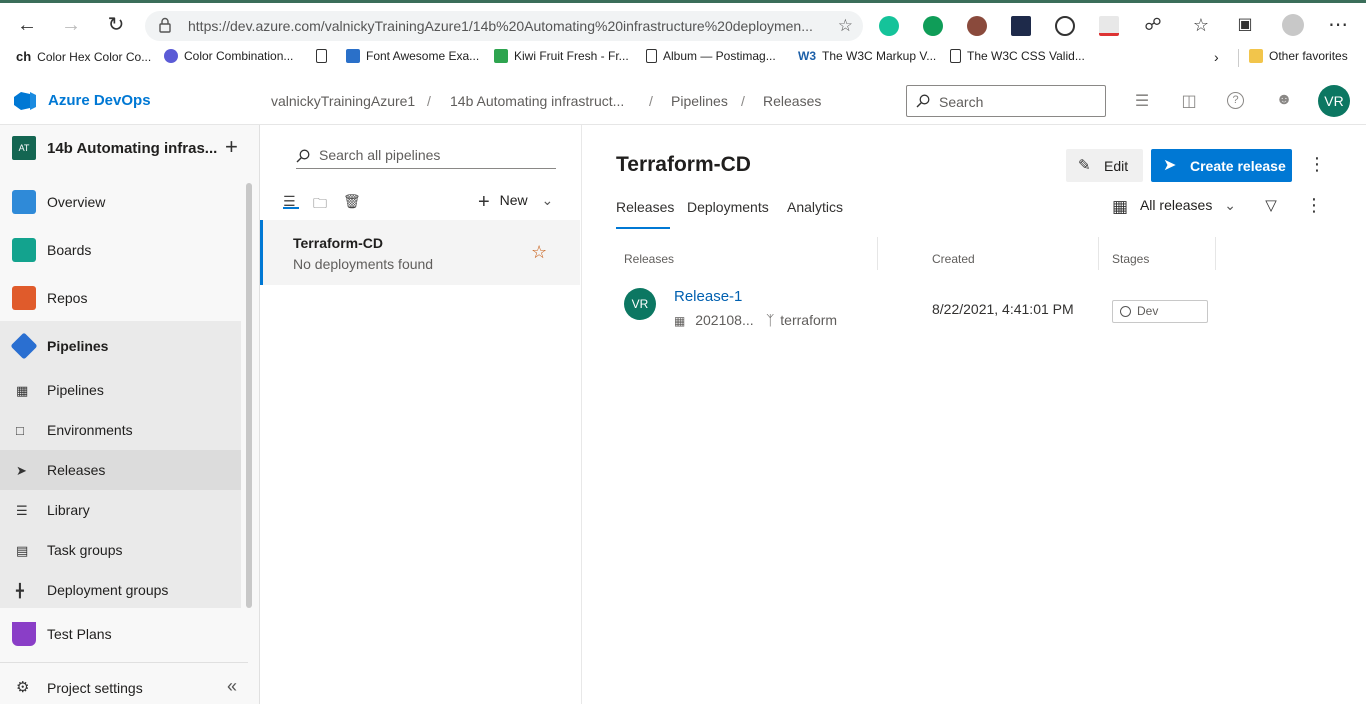 The height and width of the screenshot is (708, 1366). I want to click on ruler-extension-icon, so click(1109, 26).